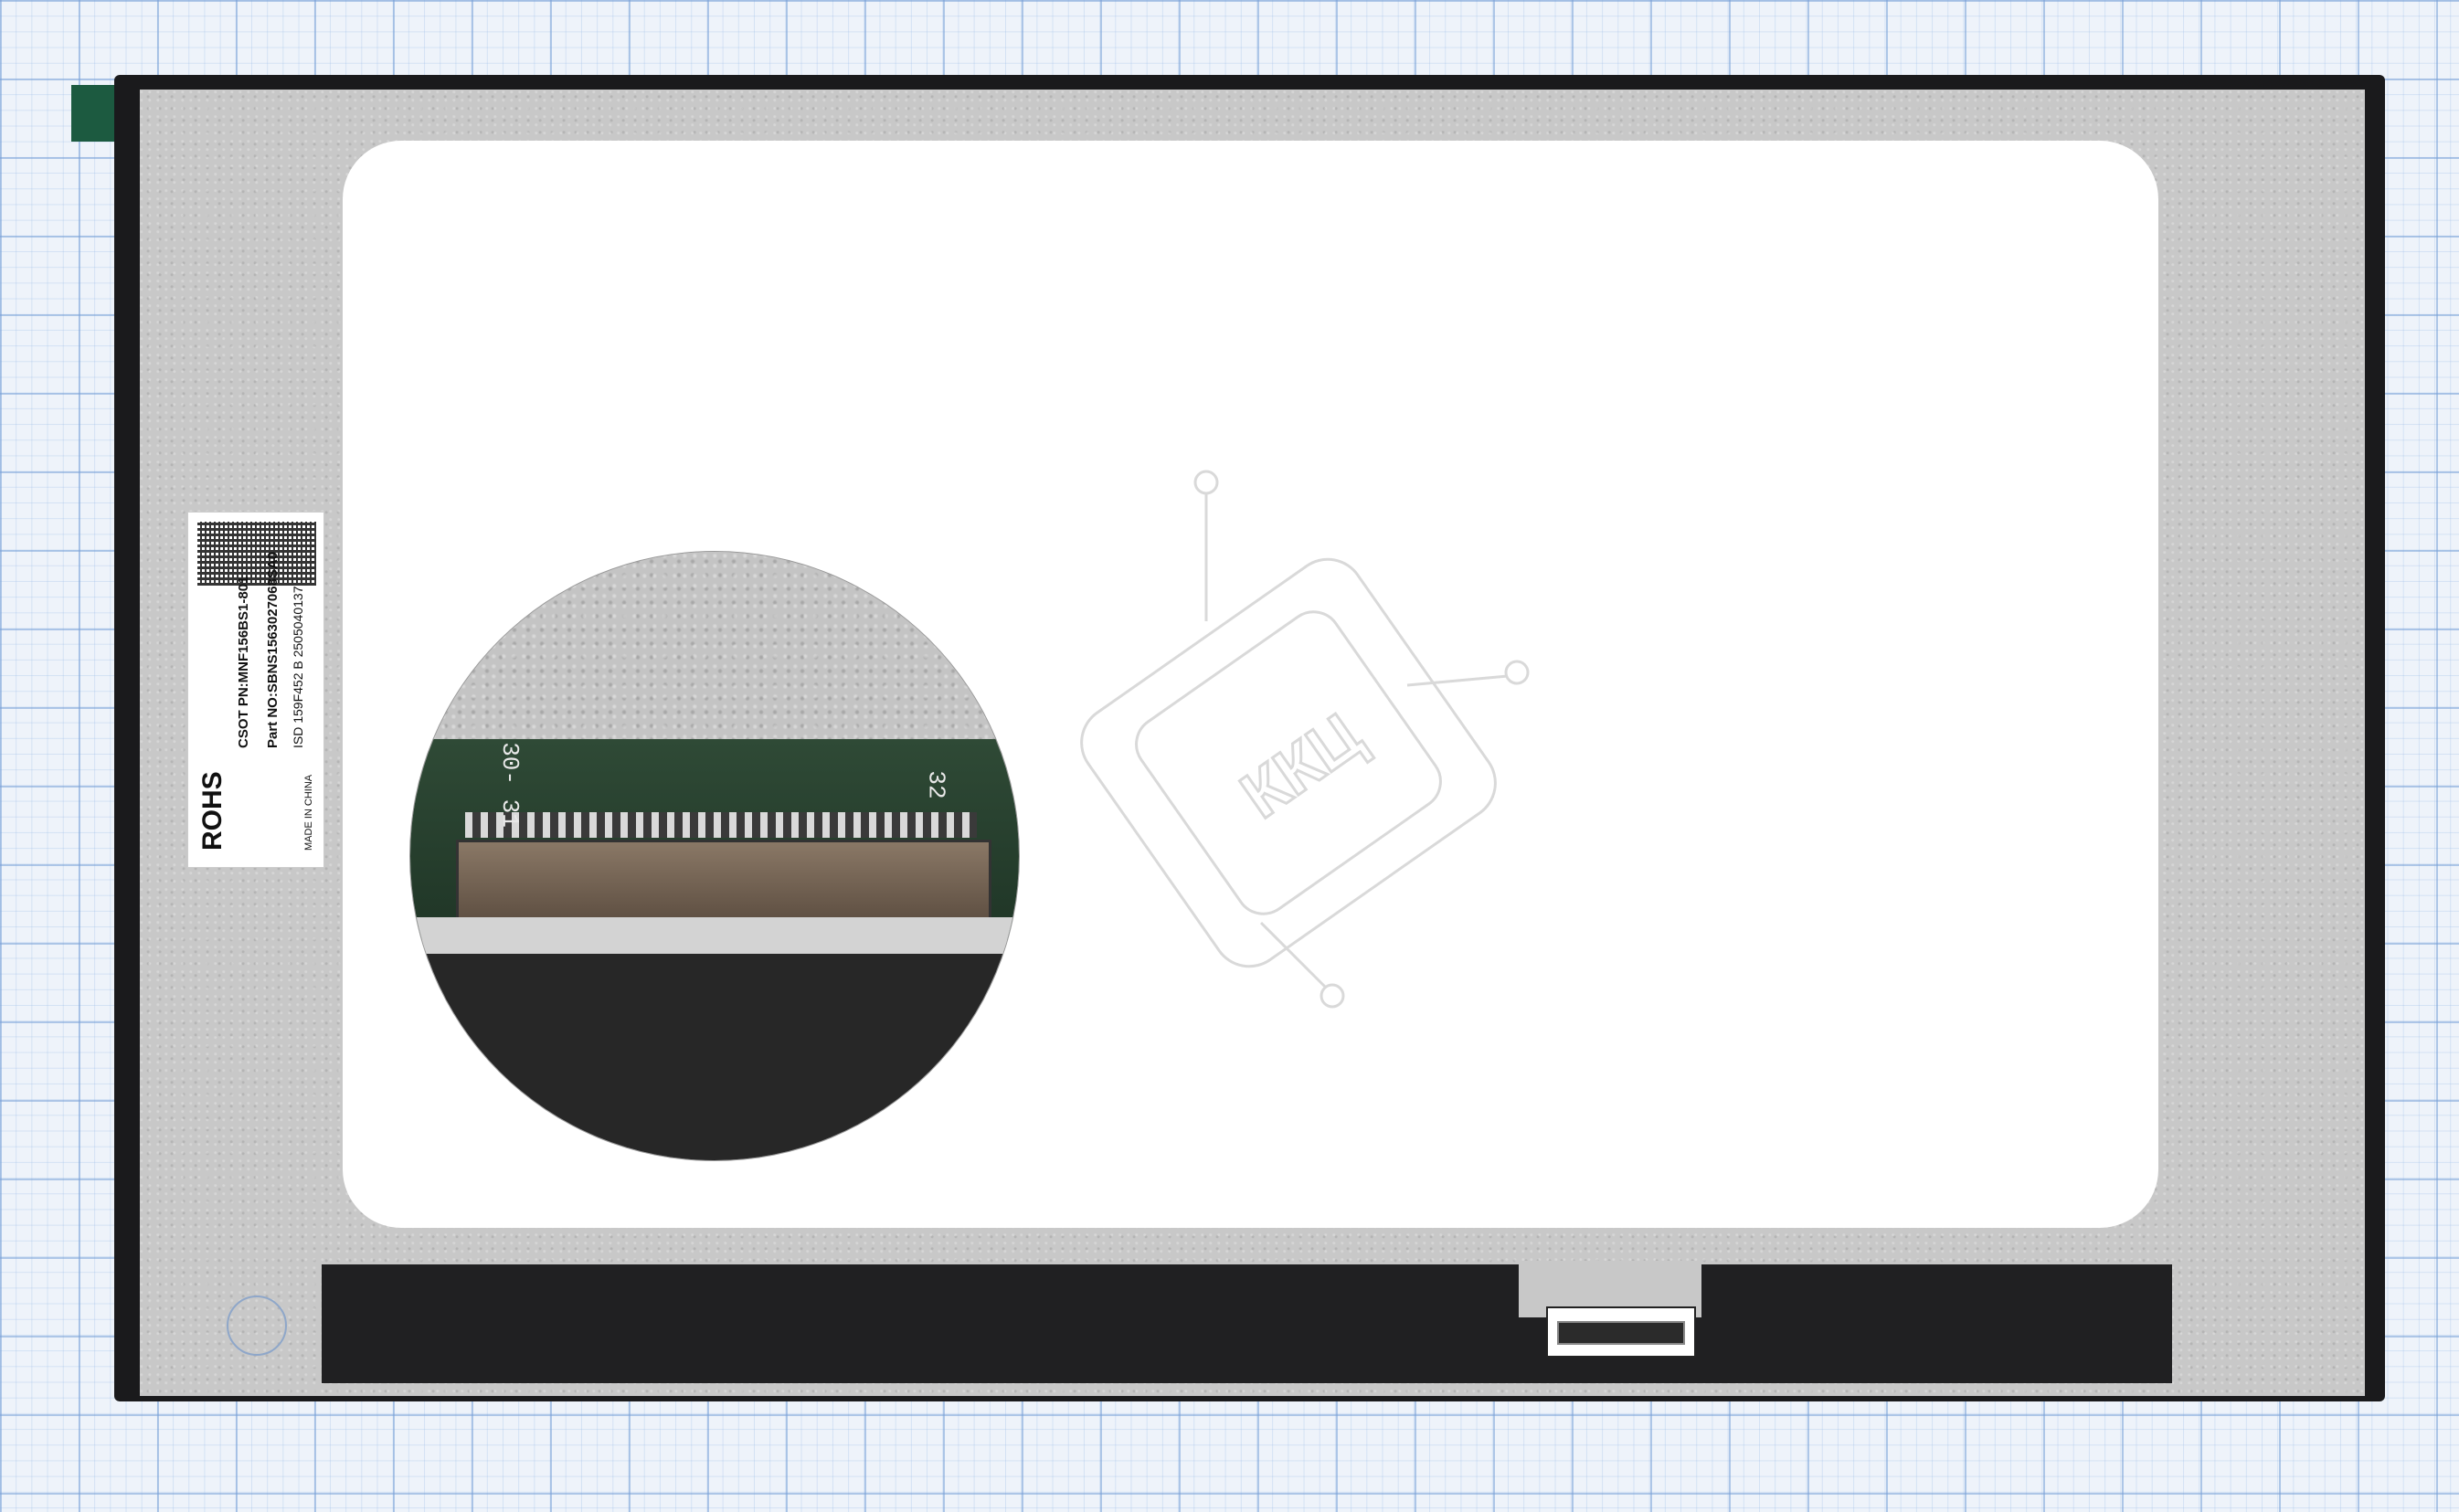  I want to click on connector-zoom: 30- 31 32, so click(714, 856).